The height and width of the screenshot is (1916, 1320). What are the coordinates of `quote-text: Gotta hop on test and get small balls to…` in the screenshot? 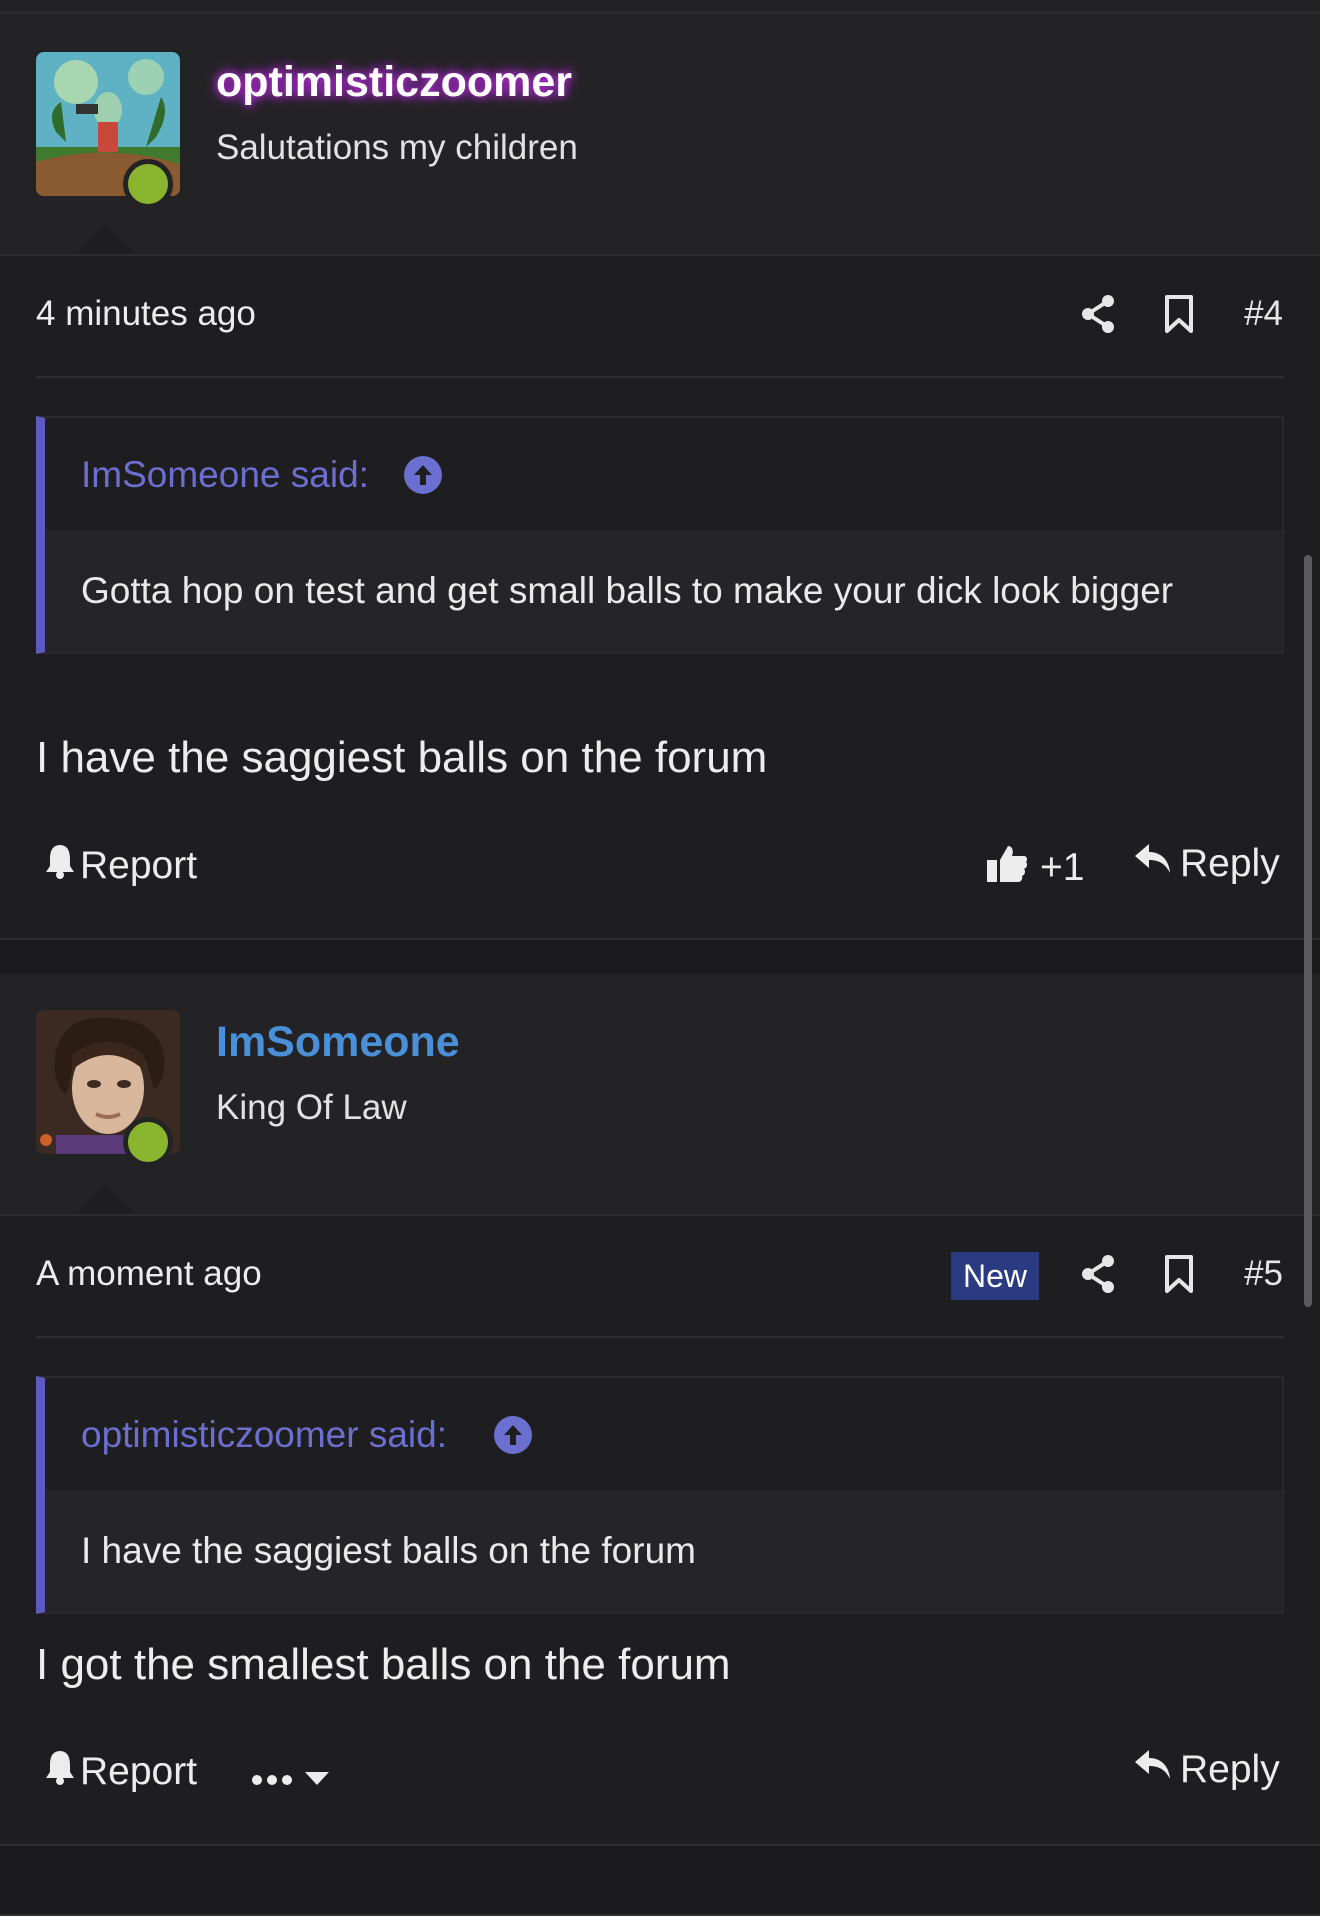 It's located at (663, 591).